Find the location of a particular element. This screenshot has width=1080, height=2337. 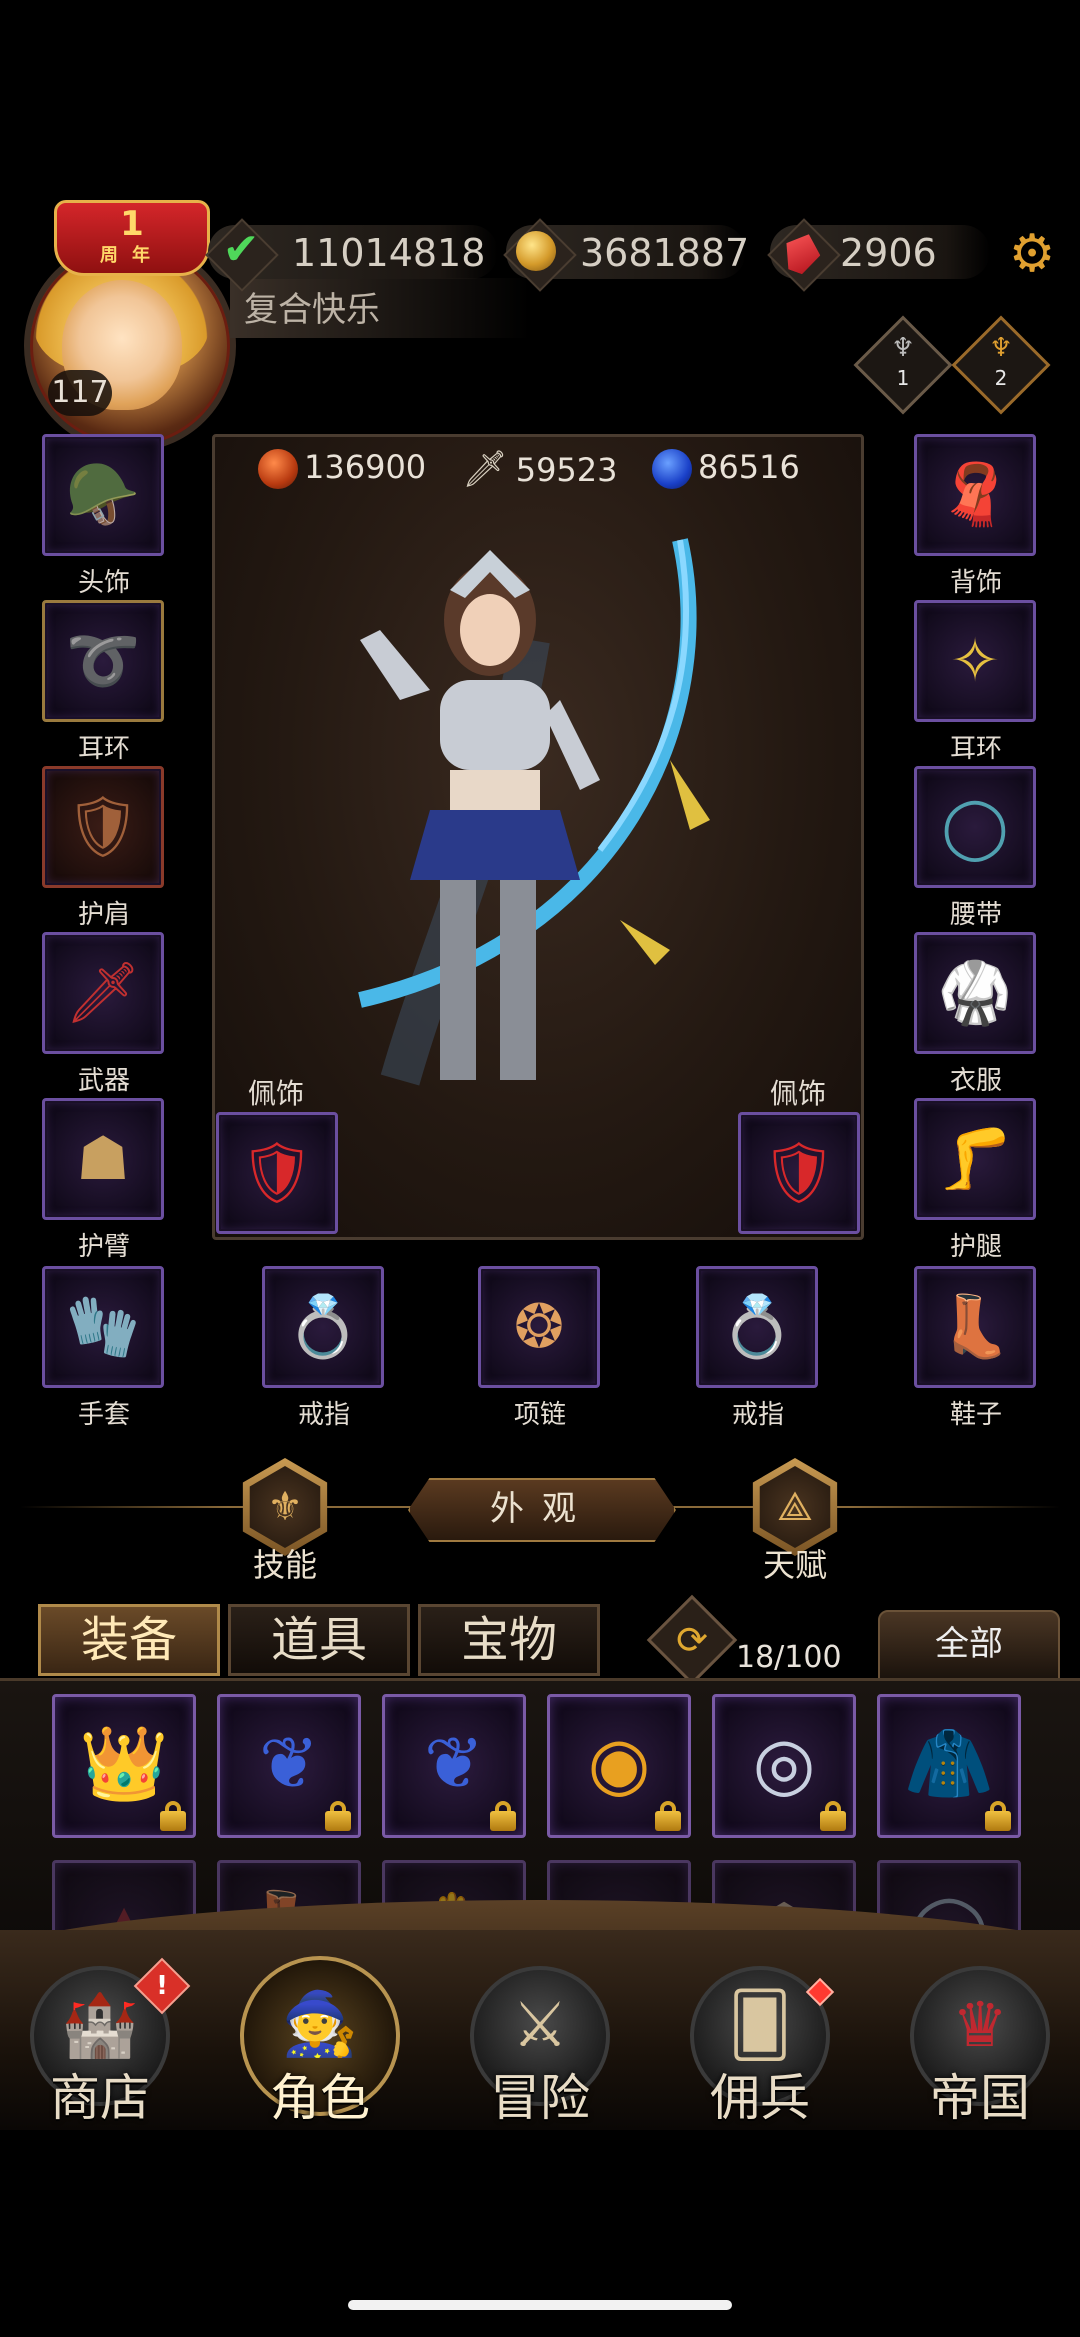

crown-icon: 👑 is located at coordinates (124, 1763).